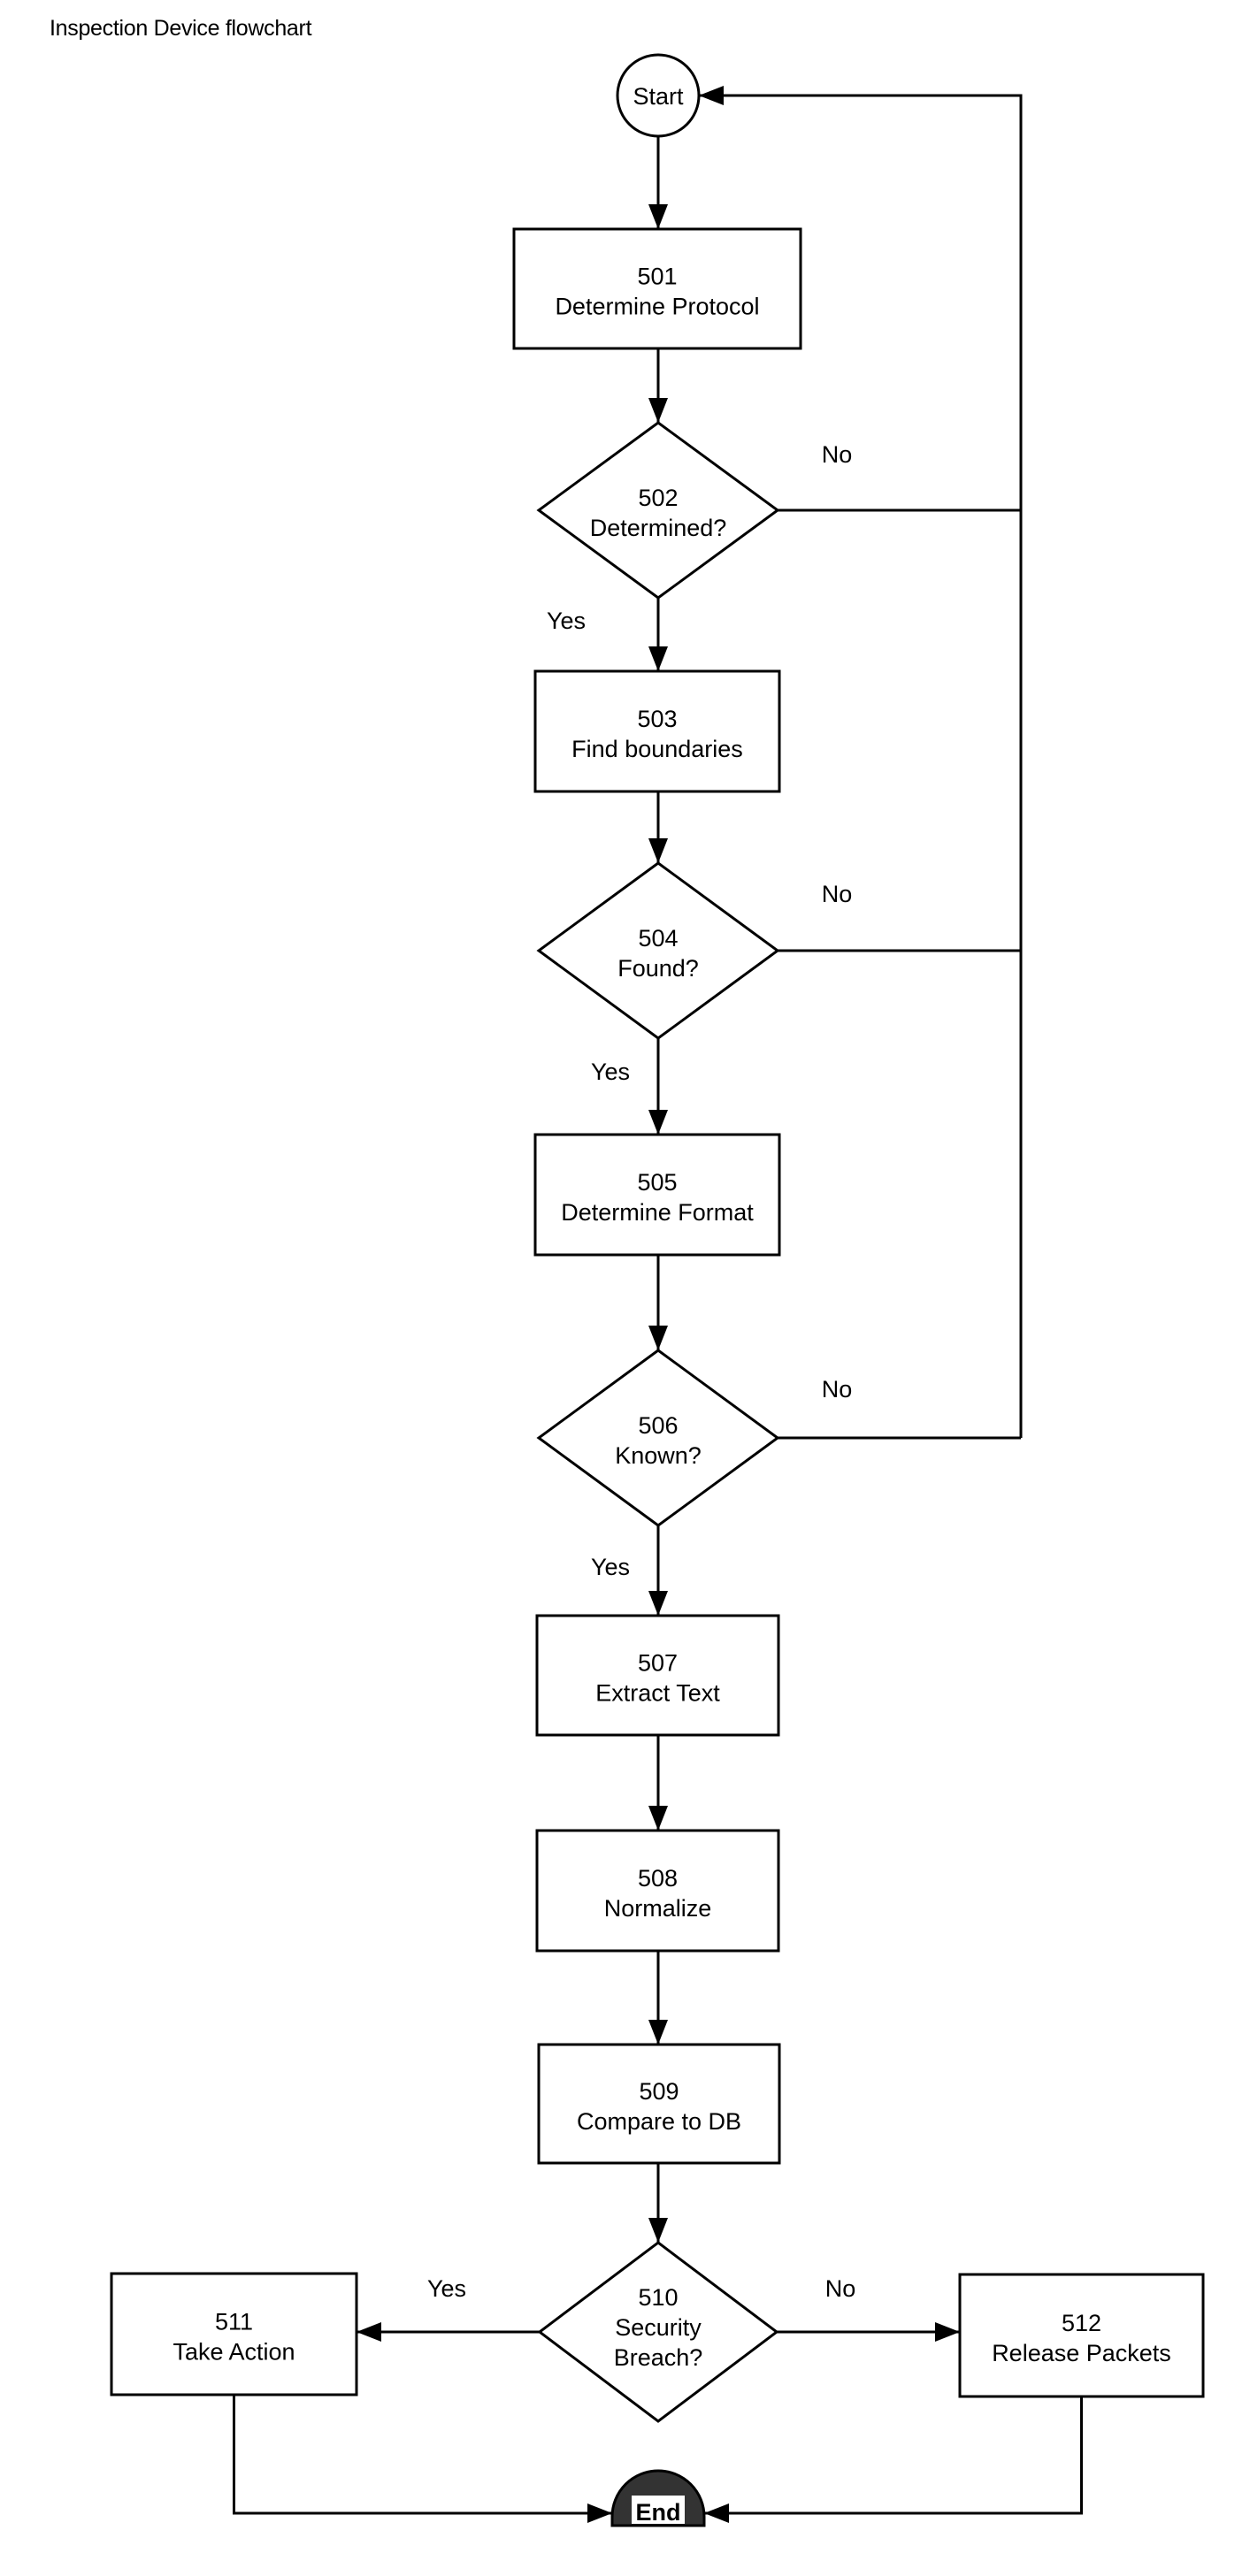  I want to click on node-503: 503 Find boundaries, so click(657, 731).